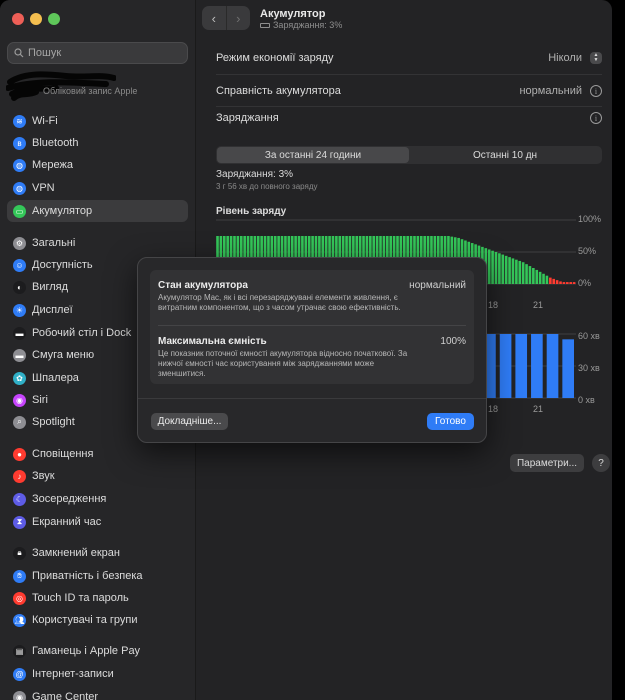 The image size is (625, 700). What do you see at coordinates (63, 454) in the screenshot?
I see `sidebar-item-label: Сповіщення` at bounding box center [63, 454].